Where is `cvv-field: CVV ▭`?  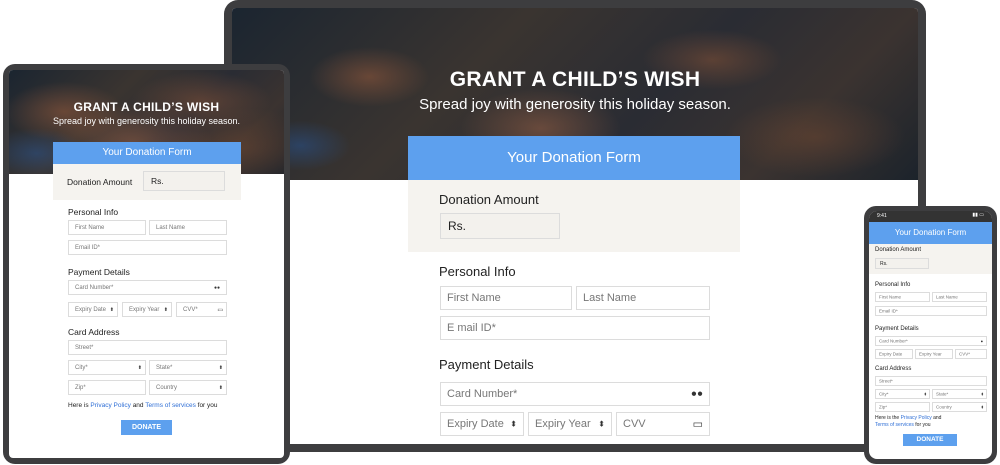
cvv-field: CVV ▭ is located at coordinates (663, 424).